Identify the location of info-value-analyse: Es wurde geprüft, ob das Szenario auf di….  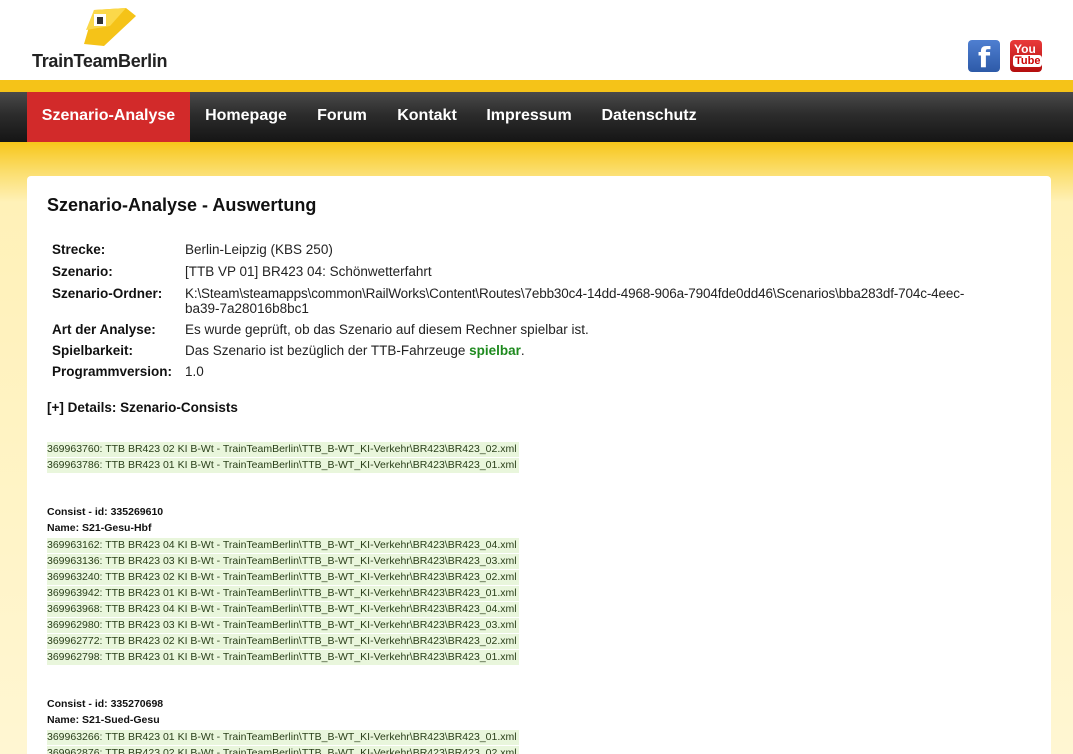
(387, 329).